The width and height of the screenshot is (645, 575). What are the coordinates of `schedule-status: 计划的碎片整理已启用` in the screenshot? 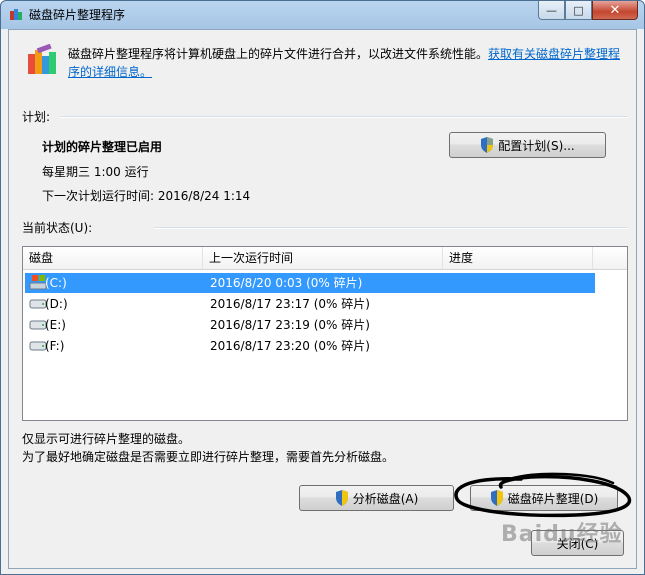 It's located at (102, 147).